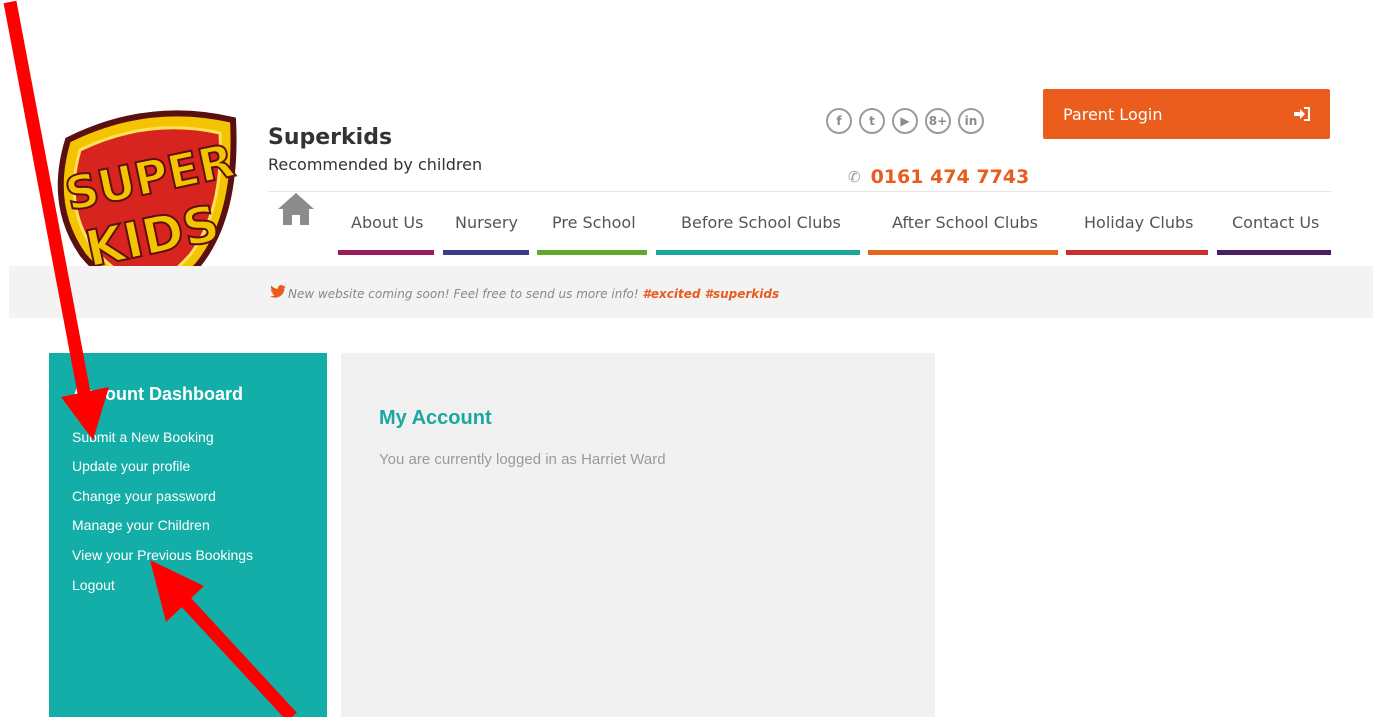 The image size is (1381, 717). I want to click on parent-login-button: Parent Login, so click(1186, 114).